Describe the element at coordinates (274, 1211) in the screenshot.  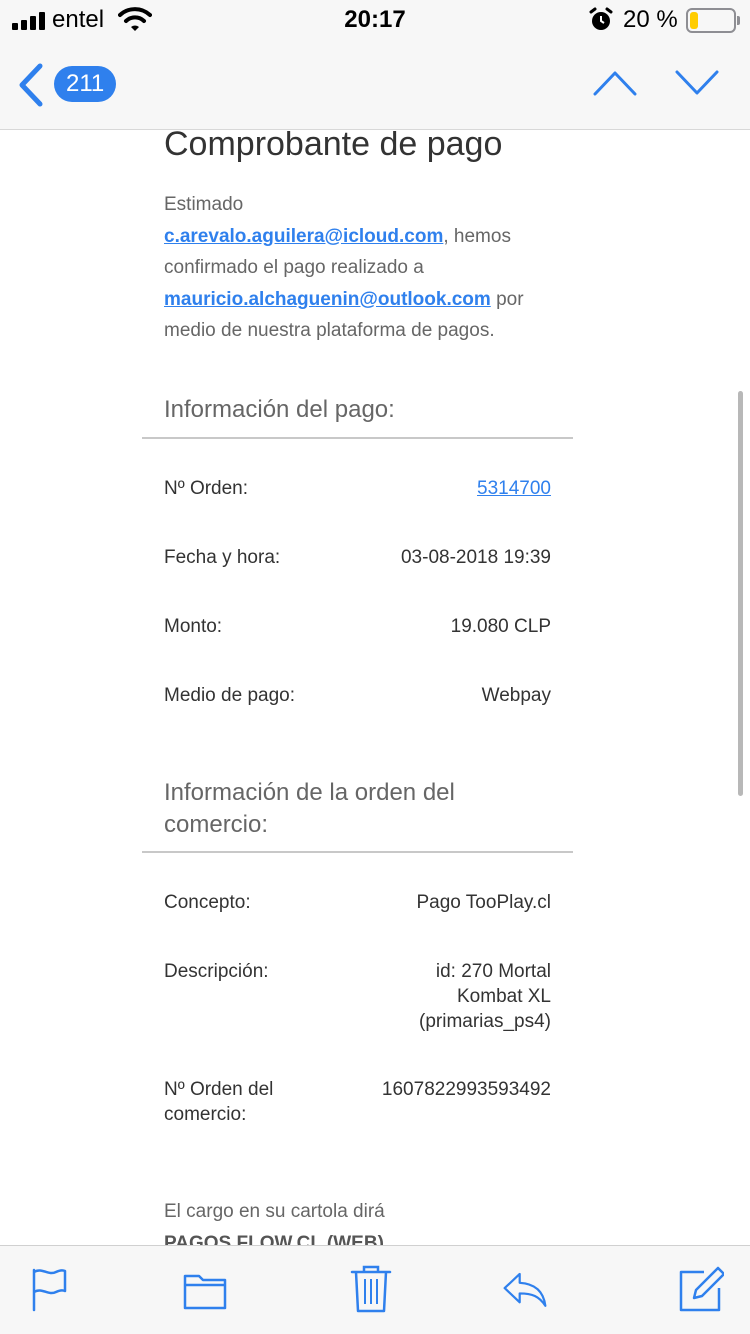
I see `statement-text: El cargo en su cartola dirá` at that location.